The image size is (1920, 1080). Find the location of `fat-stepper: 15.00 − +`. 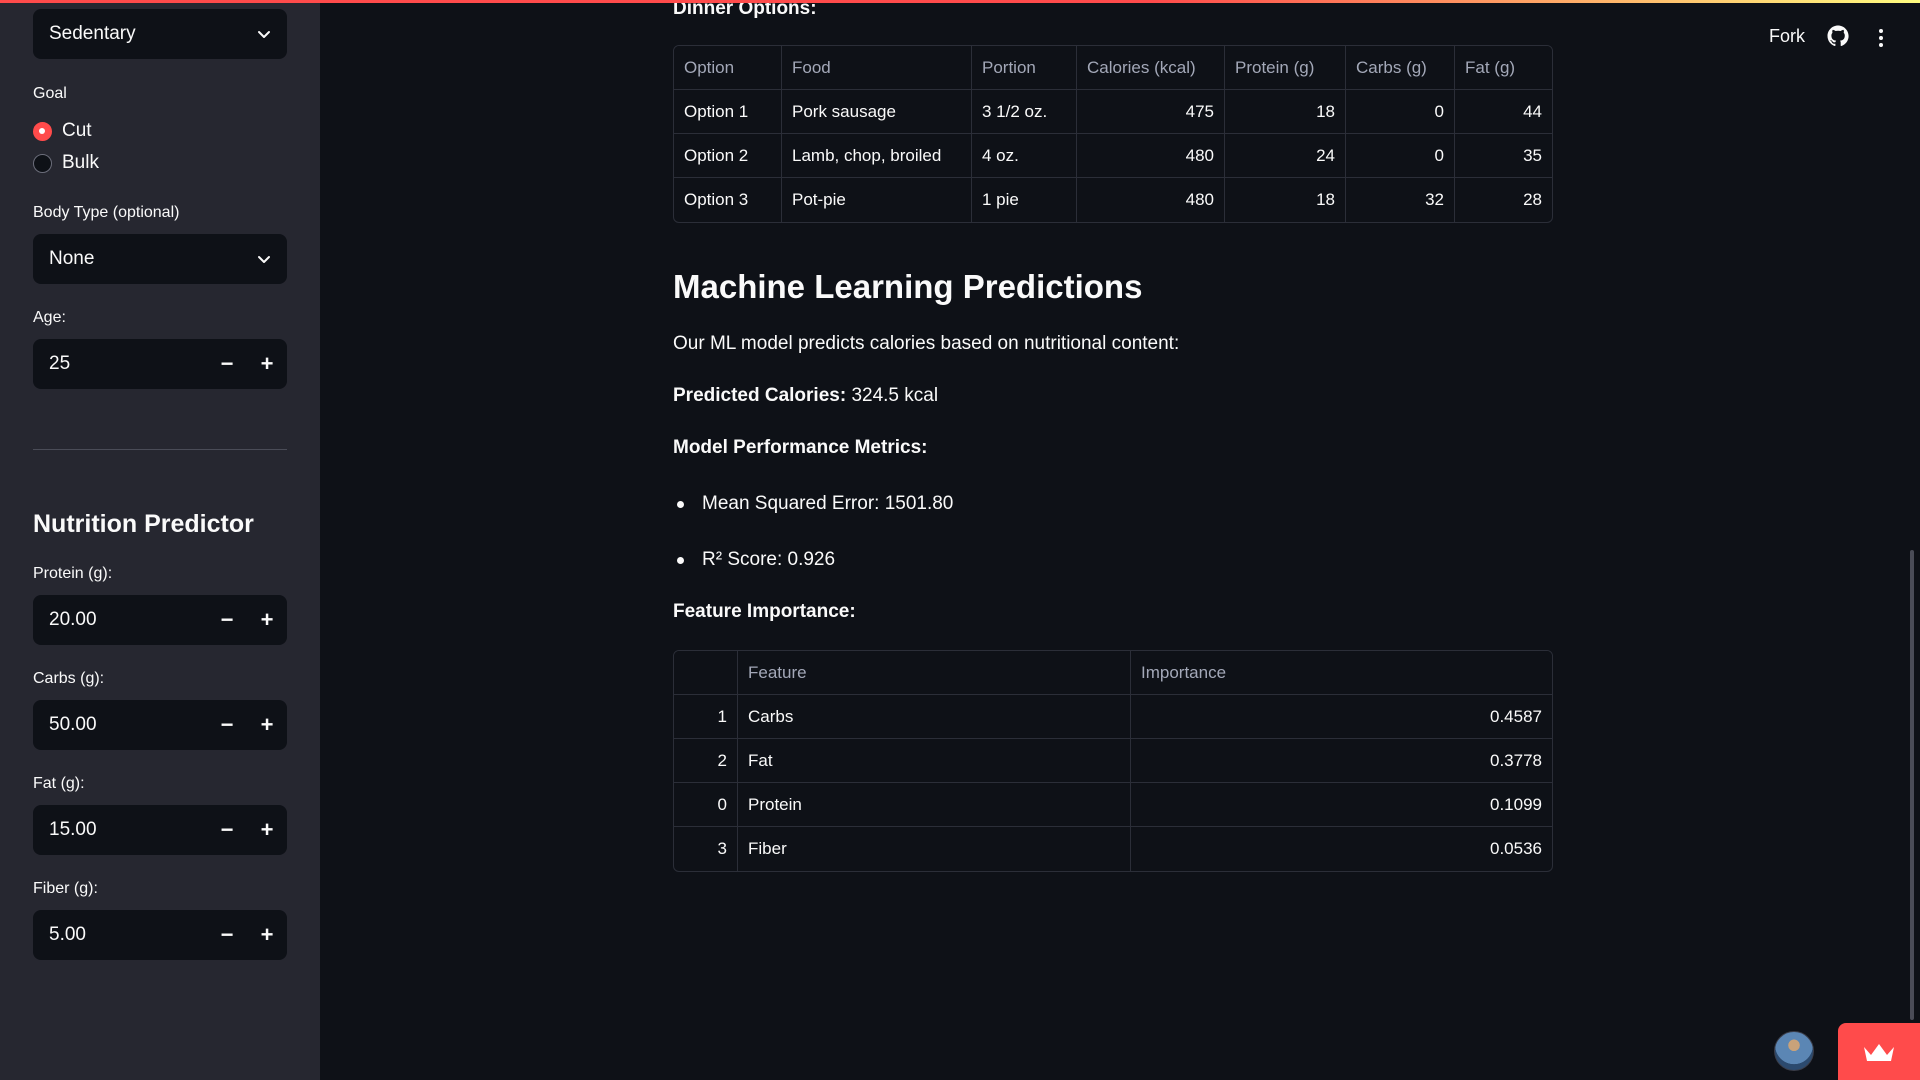

fat-stepper: 15.00 − + is located at coordinates (160, 830).